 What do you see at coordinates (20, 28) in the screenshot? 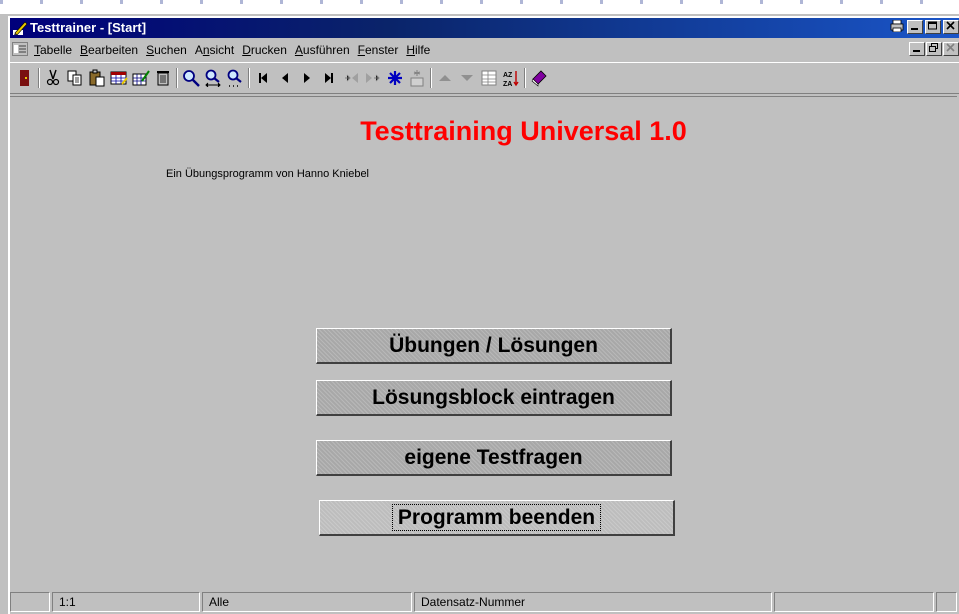
I see `app-pencil-icon` at bounding box center [20, 28].